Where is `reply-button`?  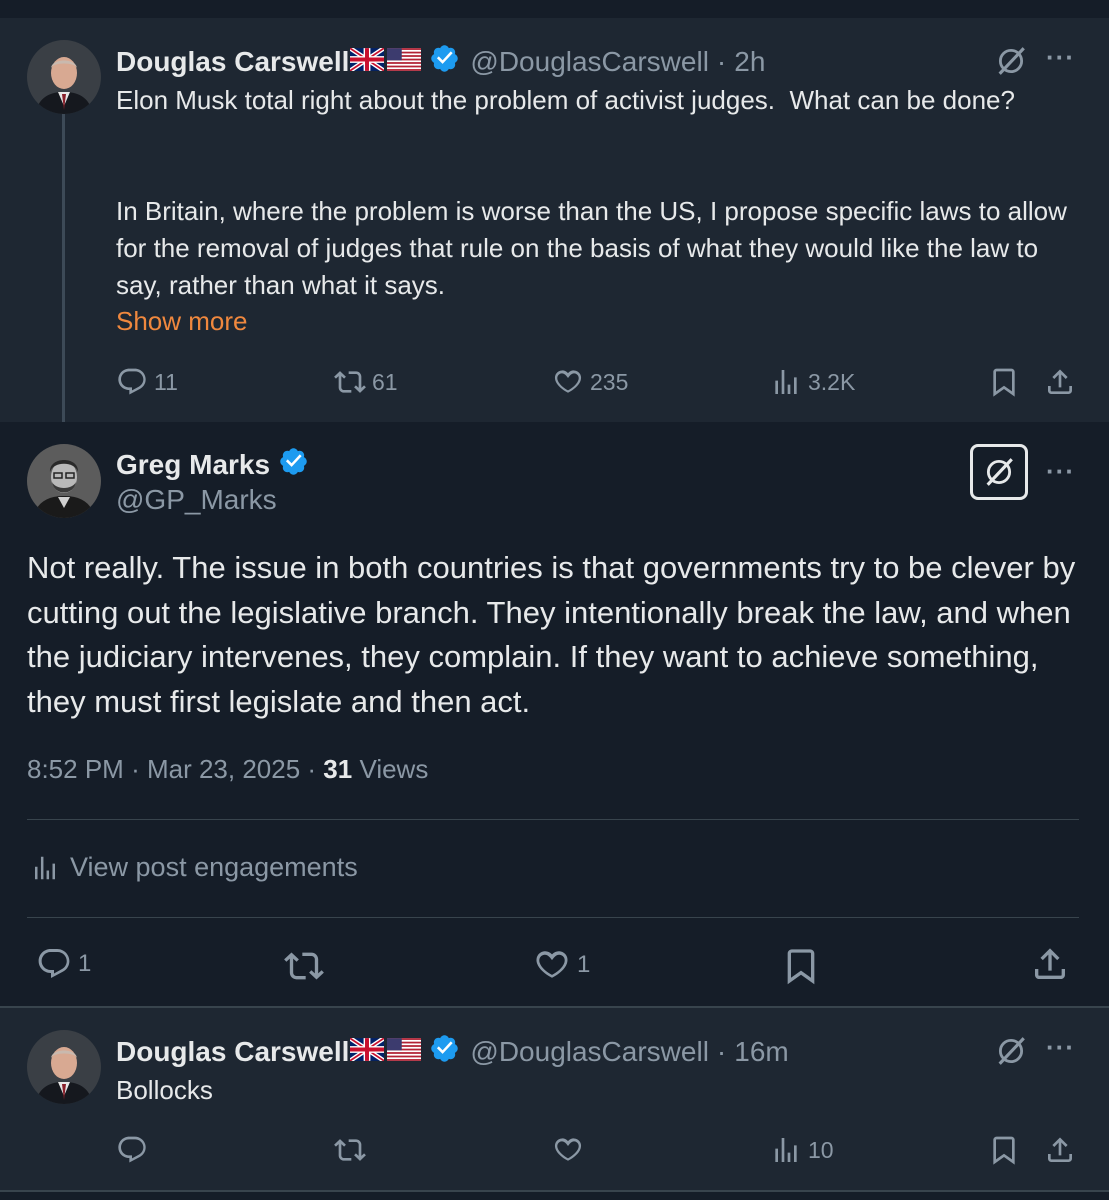 reply-button is located at coordinates (132, 1150).